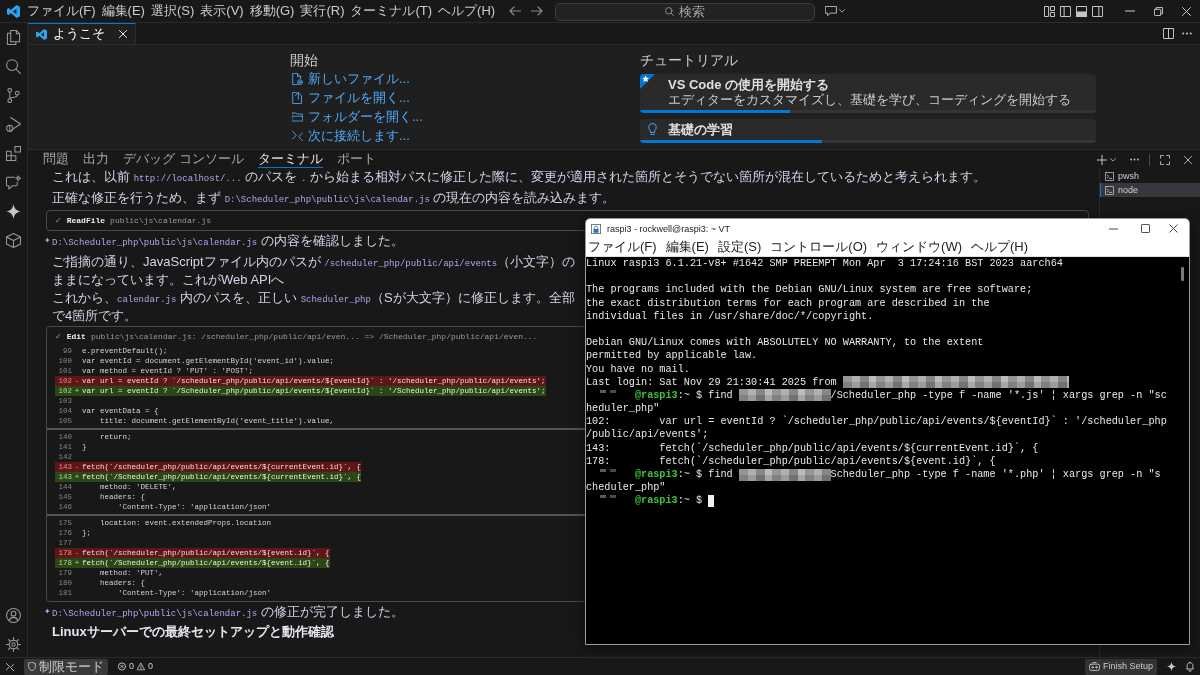  What do you see at coordinates (1065, 11) in the screenshot?
I see `left-sidebar-icon` at bounding box center [1065, 11].